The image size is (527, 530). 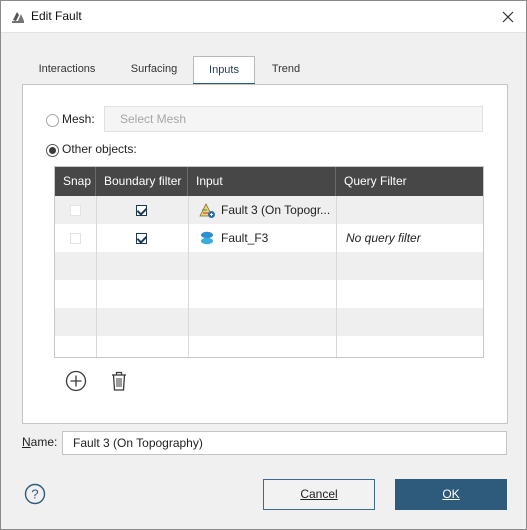 I want to click on cancel-button: Cancel, so click(x=319, y=494).